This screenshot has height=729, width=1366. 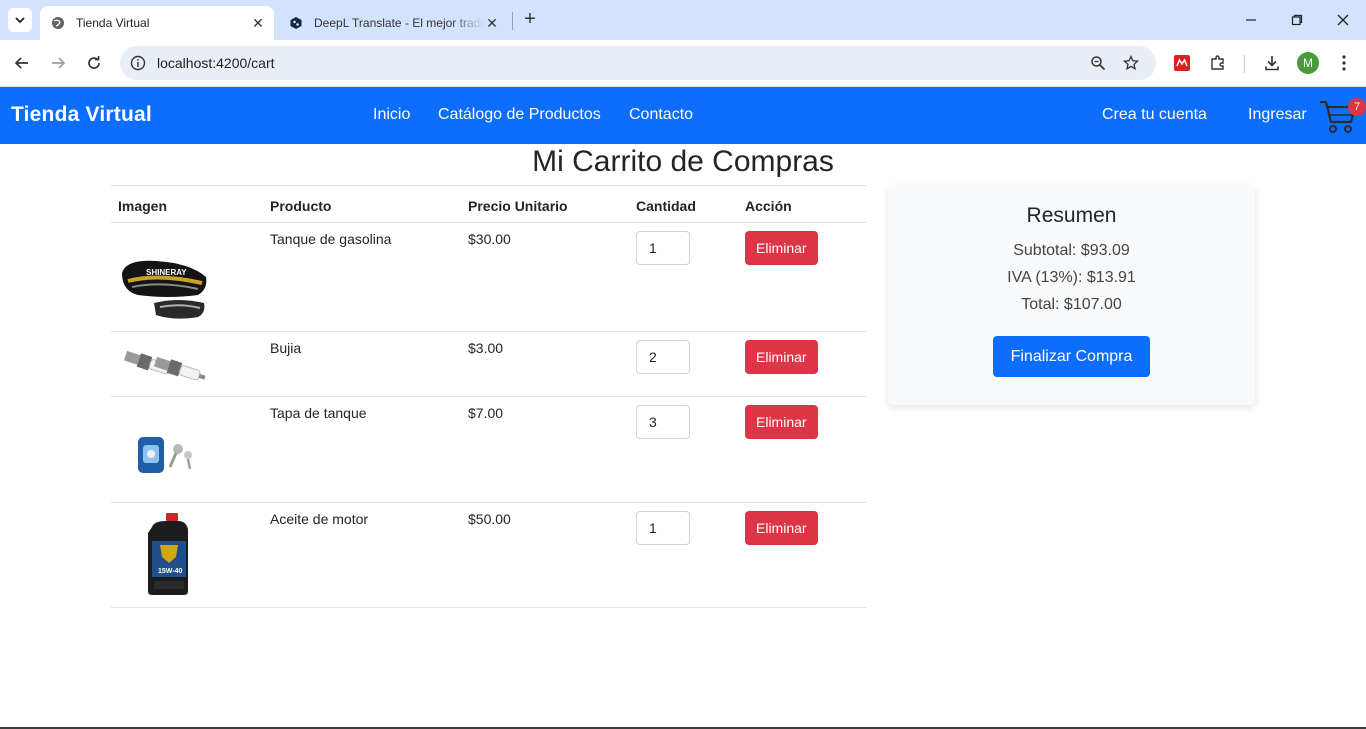 What do you see at coordinates (512, 21) in the screenshot?
I see `tab-separator` at bounding box center [512, 21].